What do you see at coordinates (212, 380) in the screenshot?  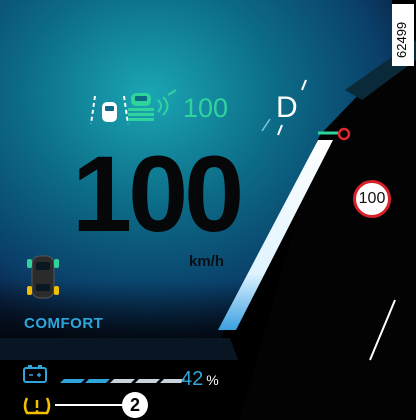 I see `charge-percent-unit: %` at bounding box center [212, 380].